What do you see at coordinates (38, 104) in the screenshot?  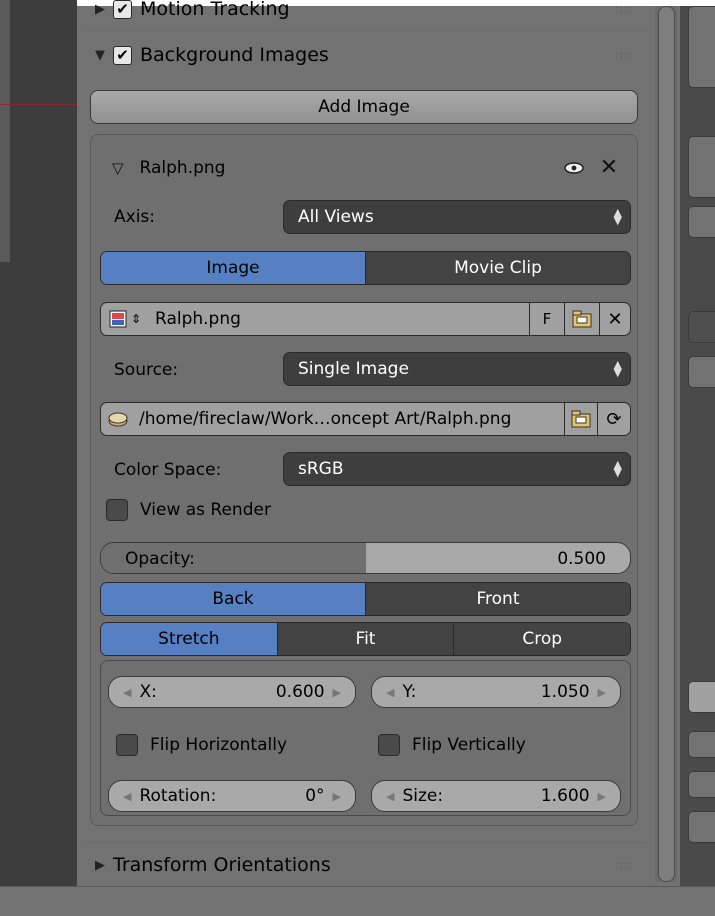 I see `viewport-axis-line` at bounding box center [38, 104].